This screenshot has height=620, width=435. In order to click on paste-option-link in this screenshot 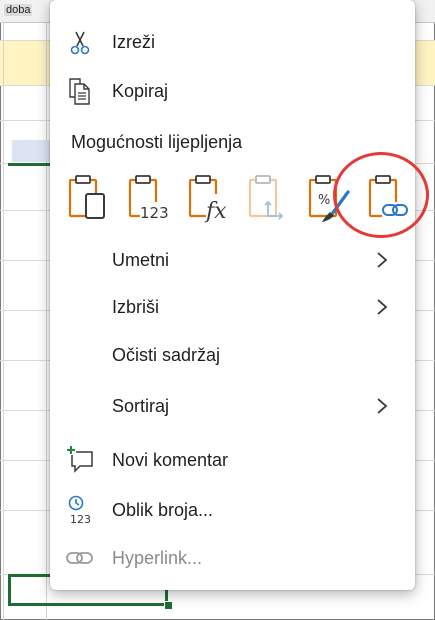, I will do `click(389, 199)`.